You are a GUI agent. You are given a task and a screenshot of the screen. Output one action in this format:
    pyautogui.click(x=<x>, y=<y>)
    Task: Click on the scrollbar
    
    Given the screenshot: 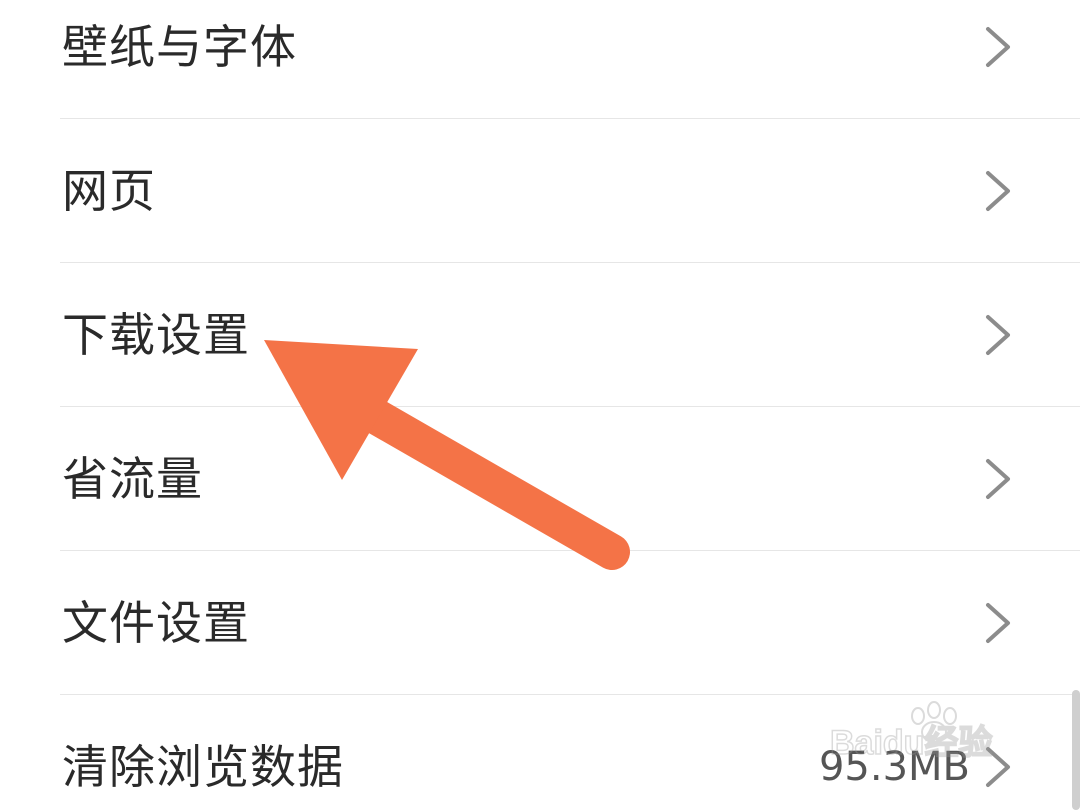 What is the action you would take?
    pyautogui.click(x=1076, y=750)
    